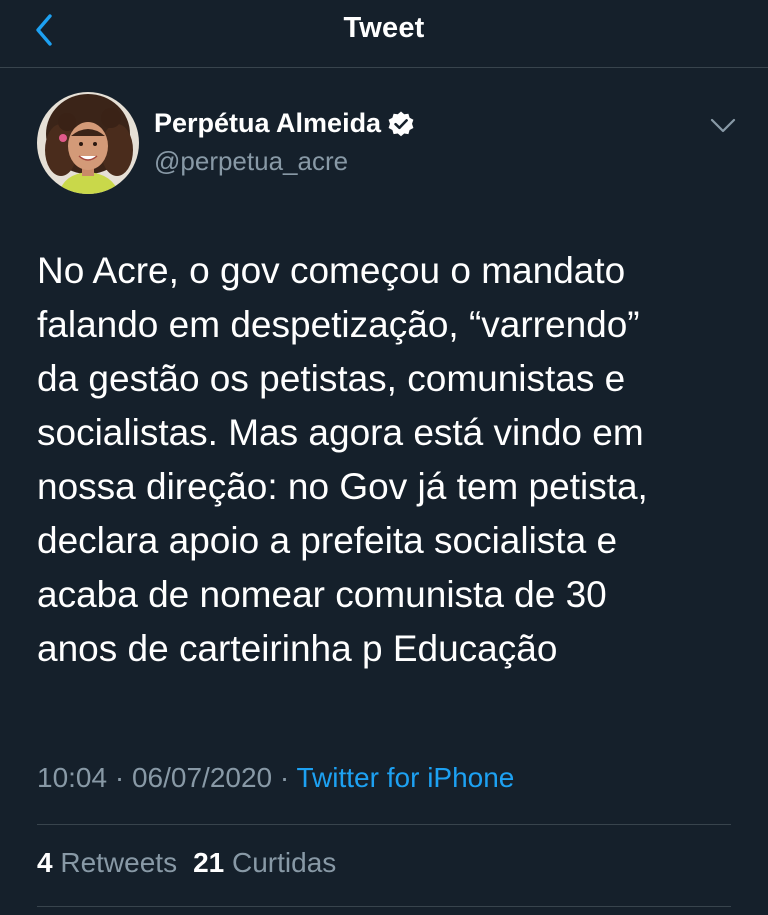 The height and width of the screenshot is (915, 768). I want to click on tweet-time: 10:04, so click(72, 777).